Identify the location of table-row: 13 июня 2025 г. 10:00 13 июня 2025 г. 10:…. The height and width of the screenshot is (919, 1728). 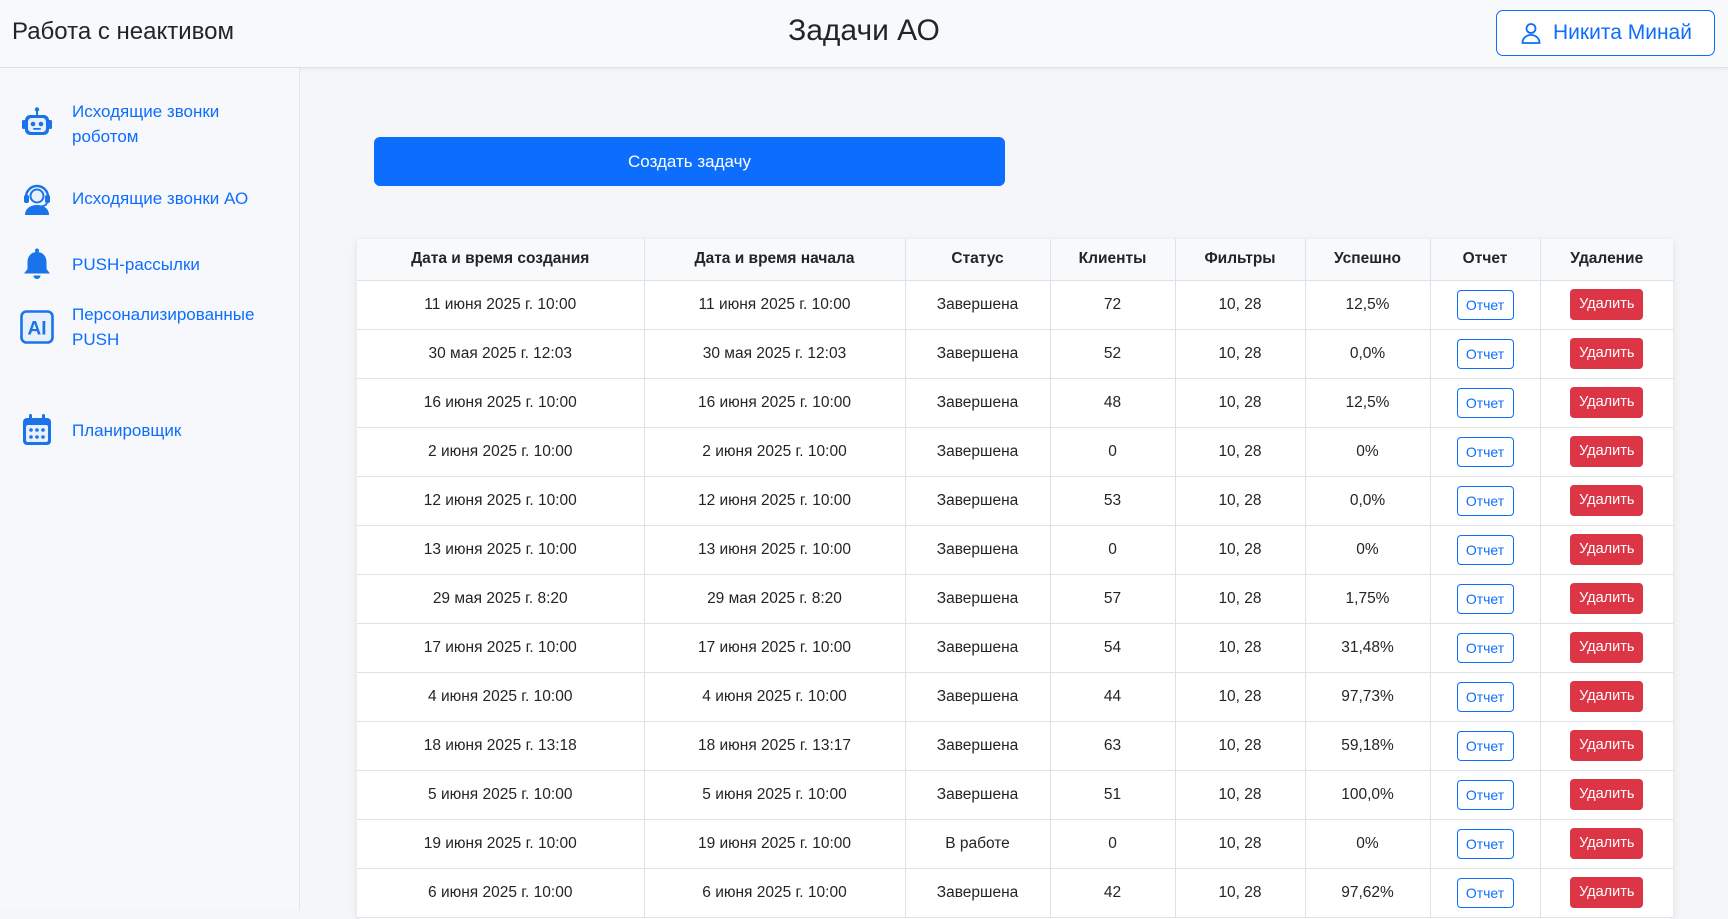
(1015, 550).